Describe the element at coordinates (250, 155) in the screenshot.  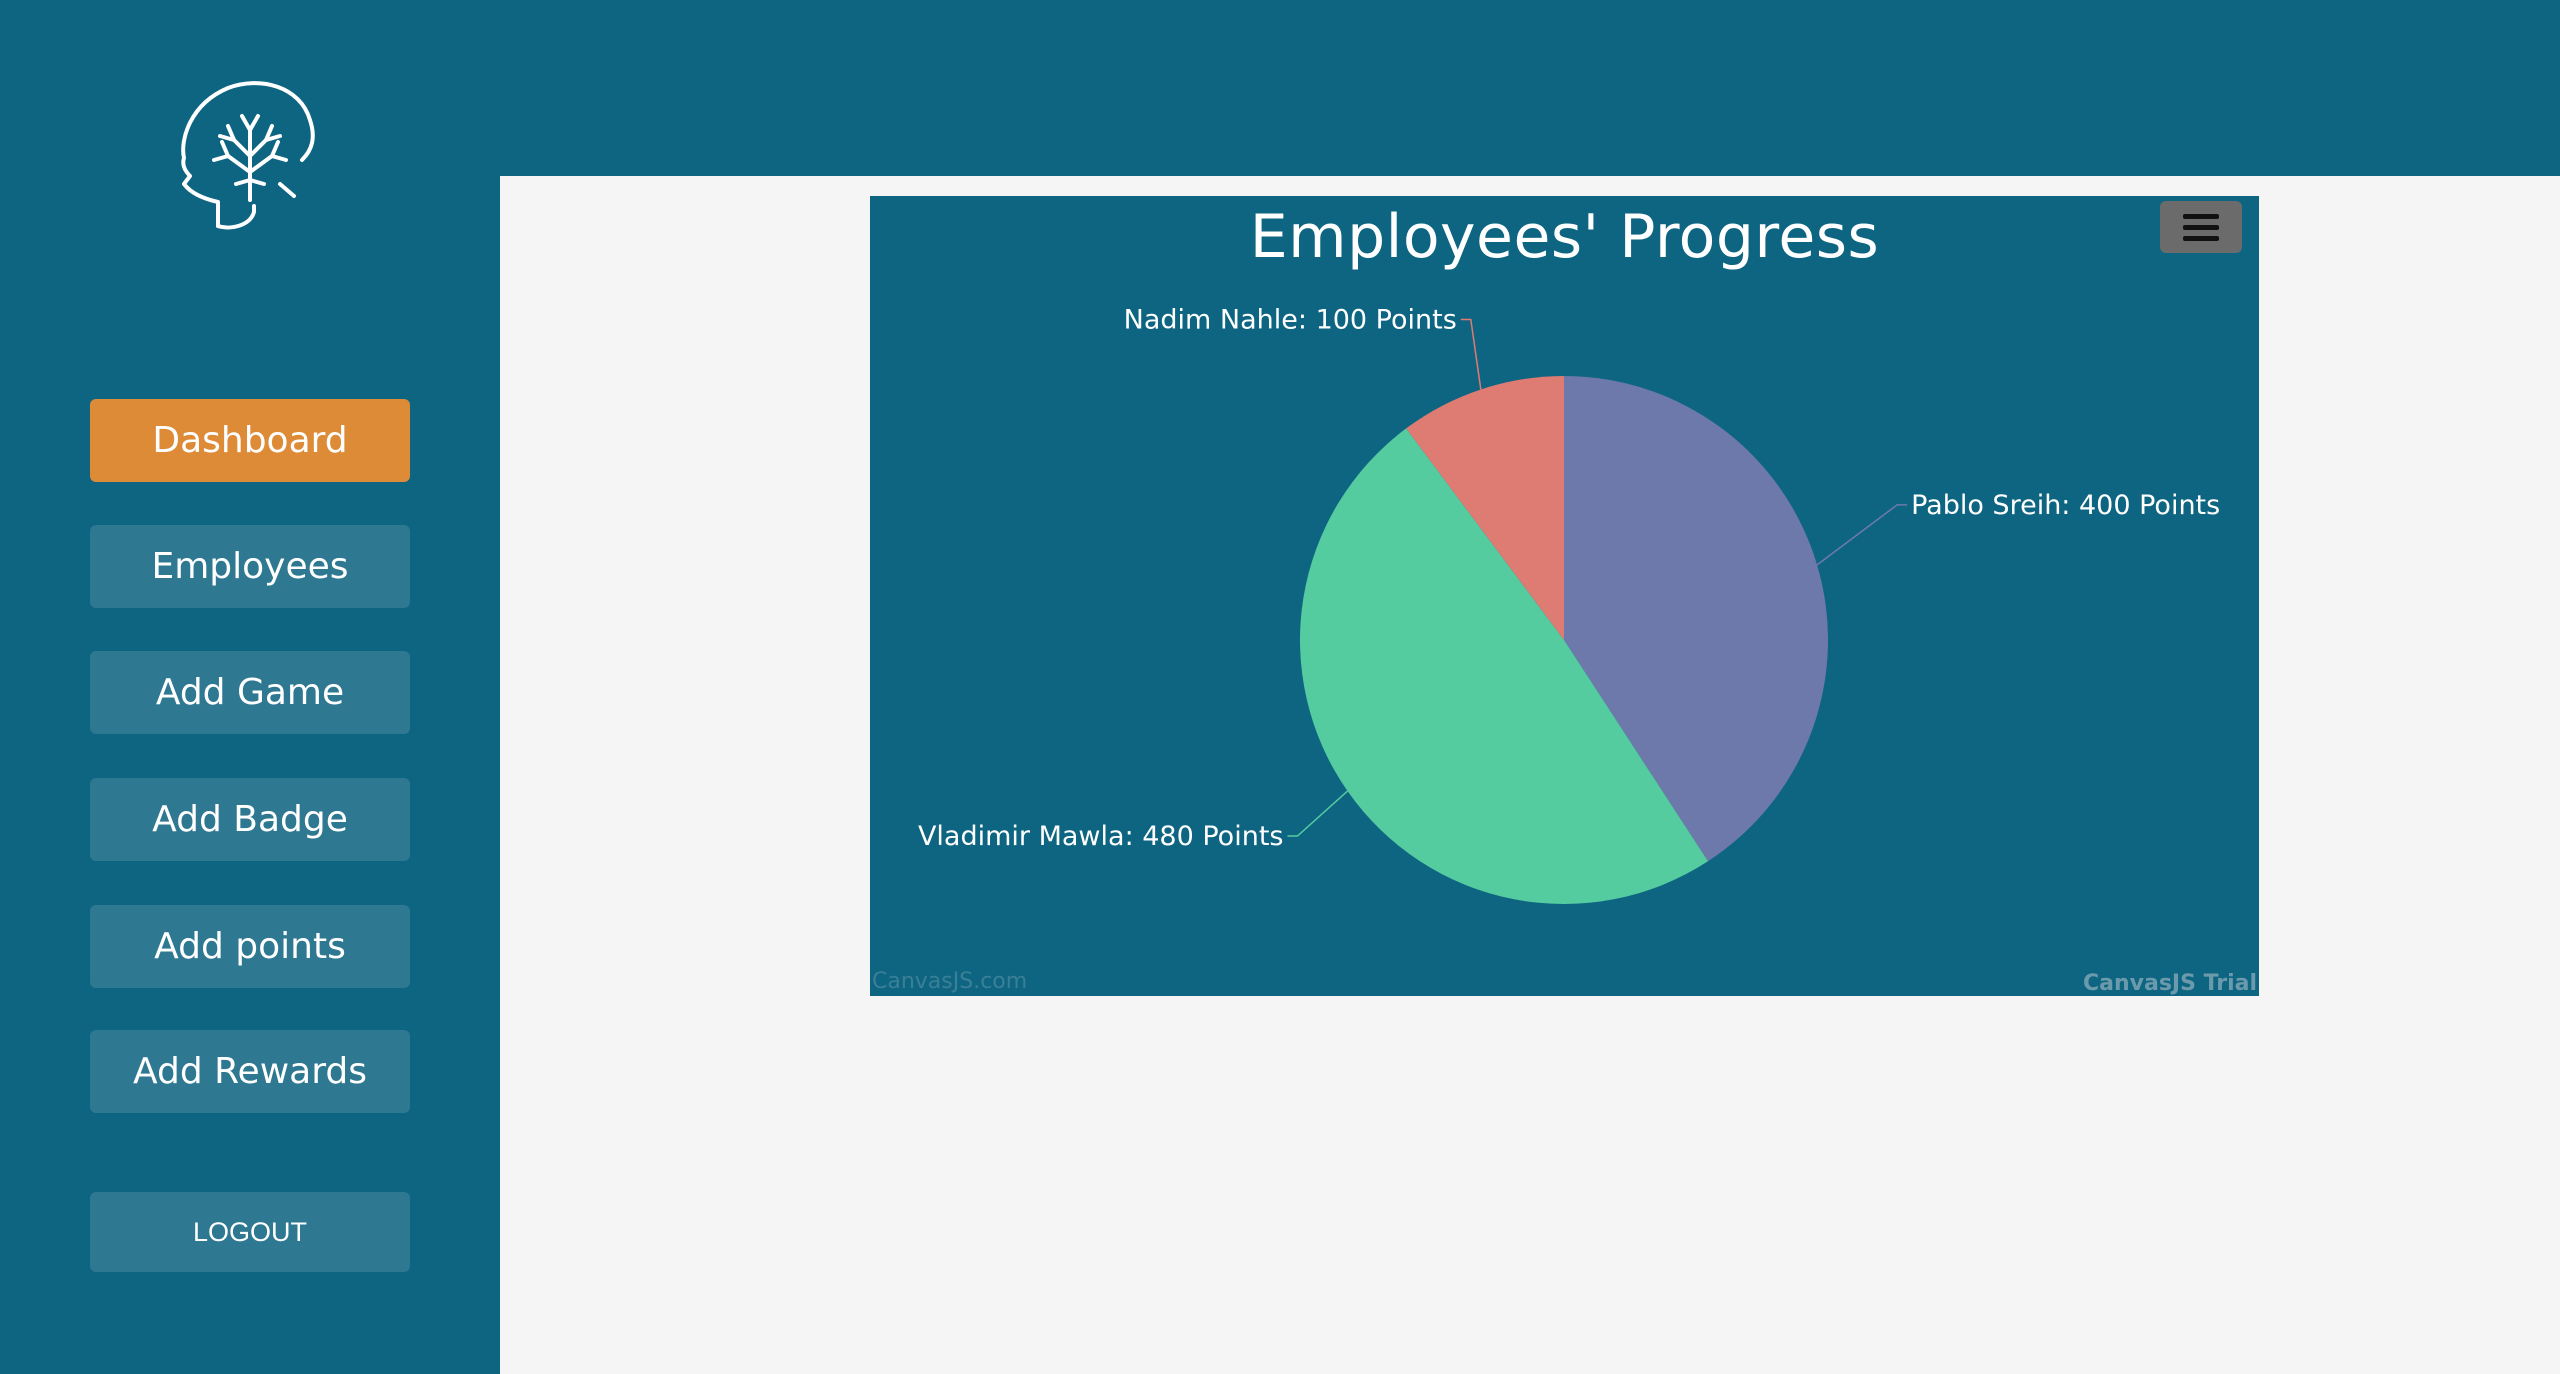
I see `brain-head-logo-icon` at that location.